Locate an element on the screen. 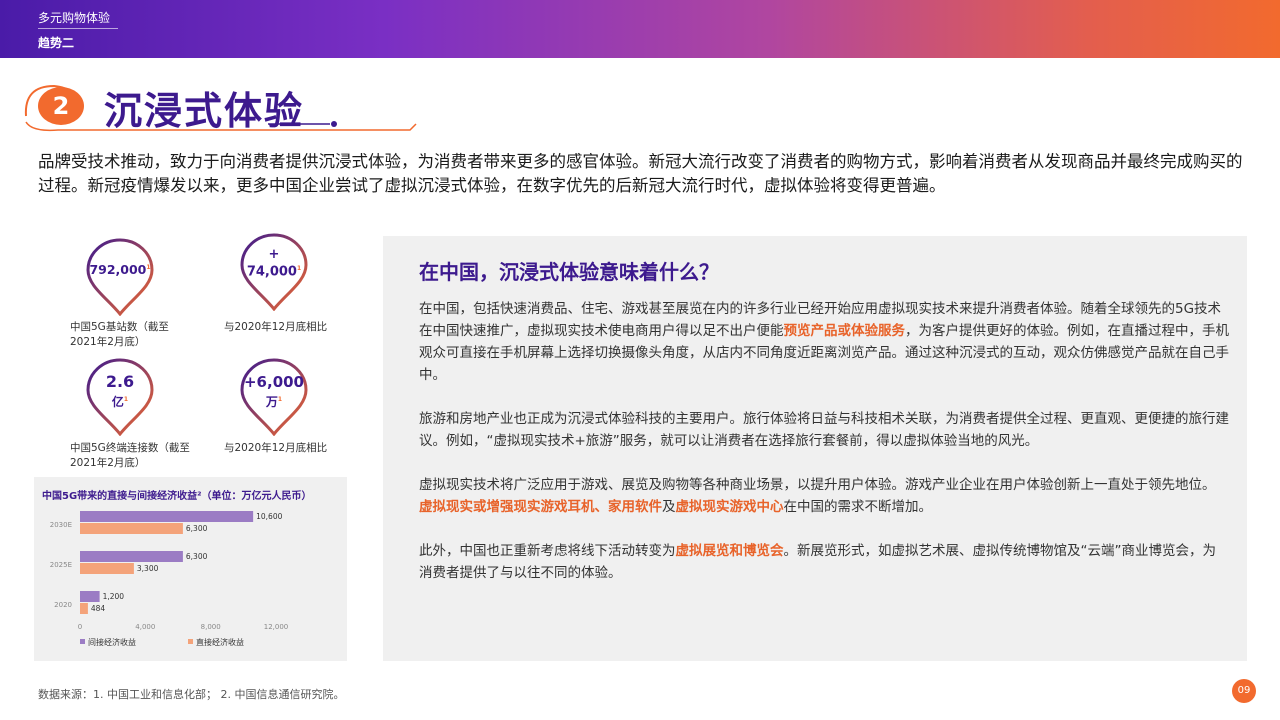 The width and height of the screenshot is (1280, 720). header-banner: 多元购物体验 趋势二 is located at coordinates (640, 29).